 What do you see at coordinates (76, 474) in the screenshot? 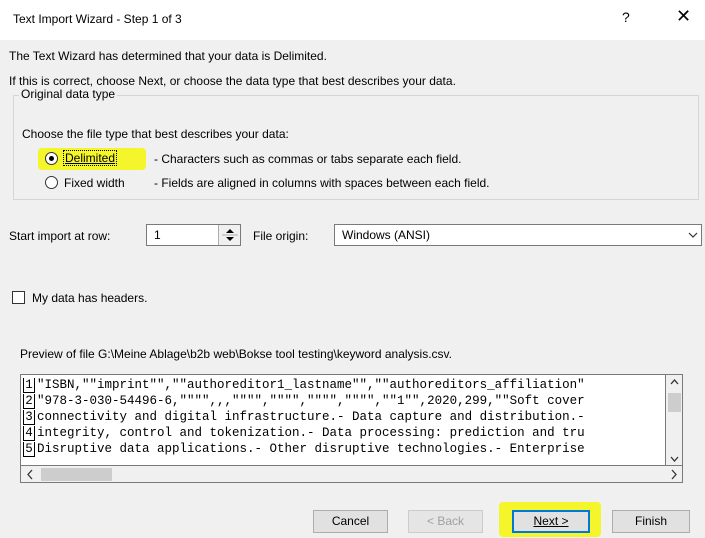
I see `horizontal-scroll-thumb` at bounding box center [76, 474].